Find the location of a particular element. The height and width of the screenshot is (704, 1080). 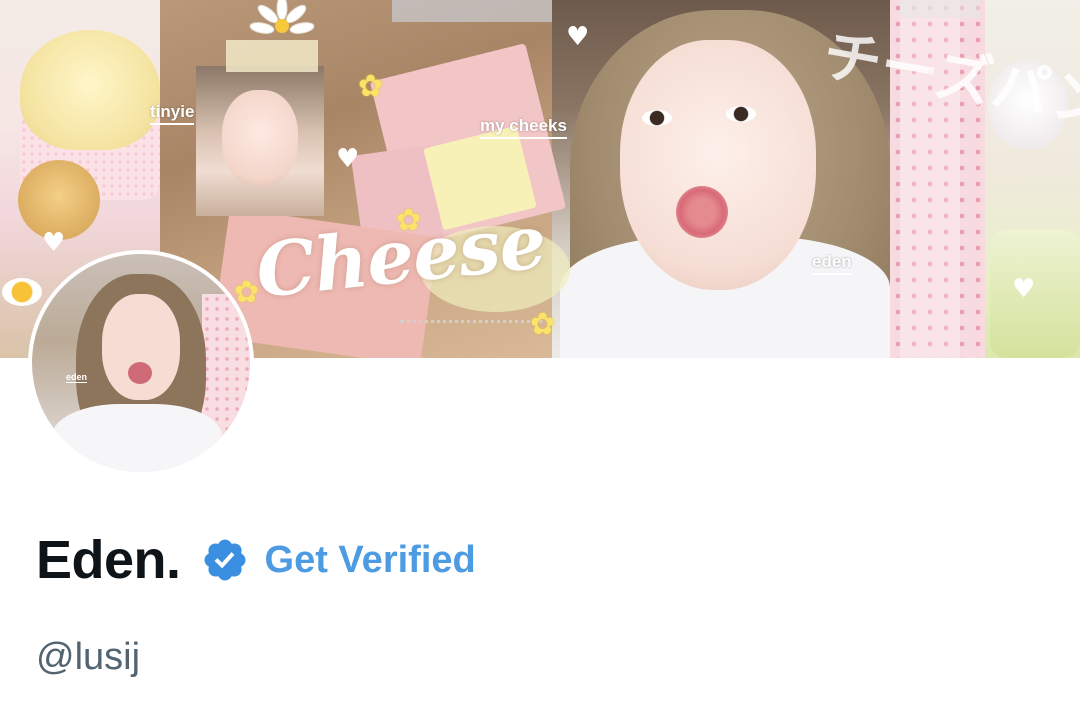

avatar-tag: eden is located at coordinates (77, 377).